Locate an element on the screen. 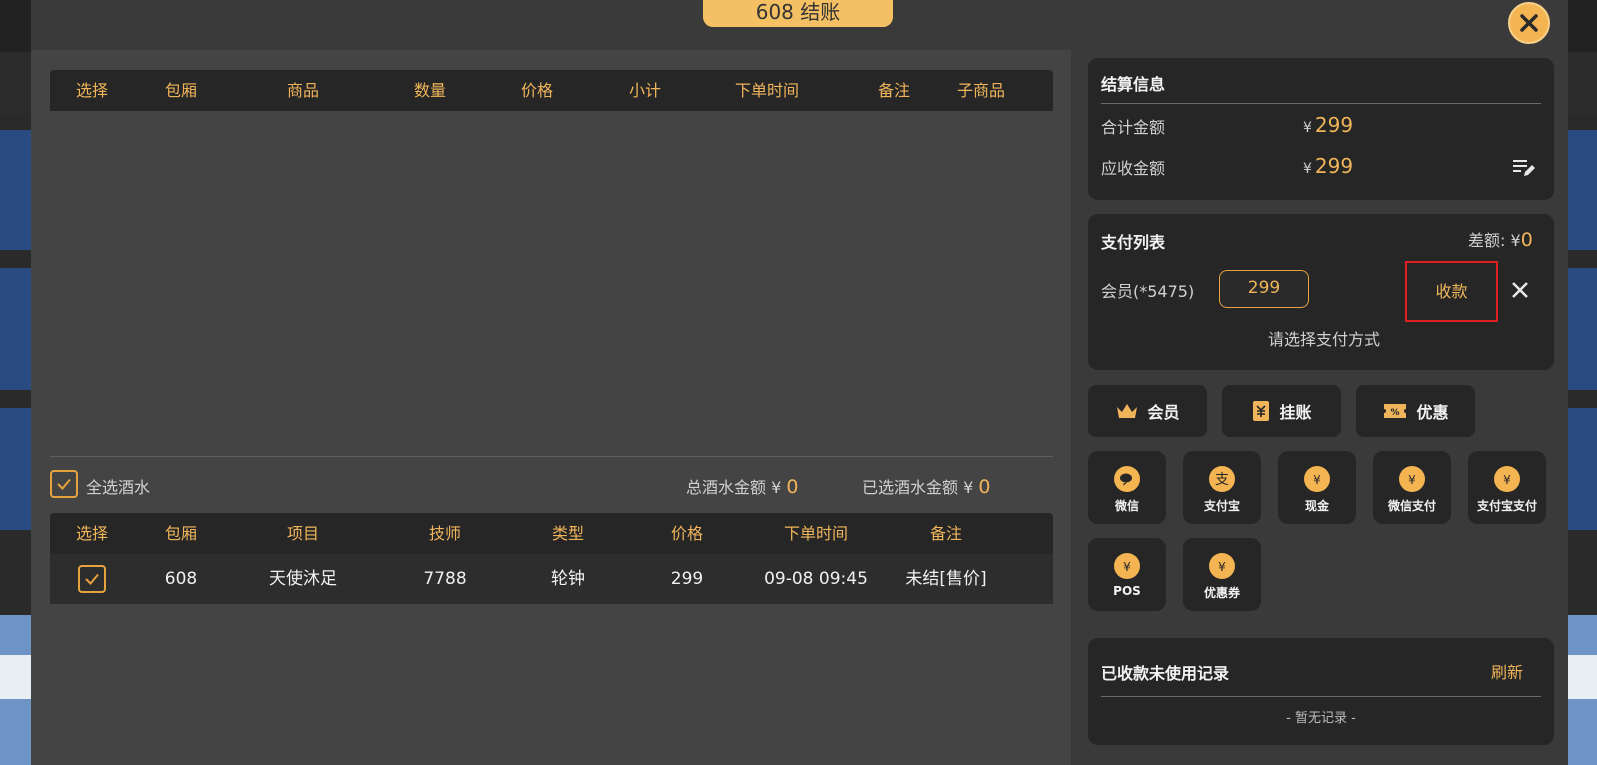 This screenshot has width=1597, height=765. pay-method-label: 现金 is located at coordinates (1316, 506).